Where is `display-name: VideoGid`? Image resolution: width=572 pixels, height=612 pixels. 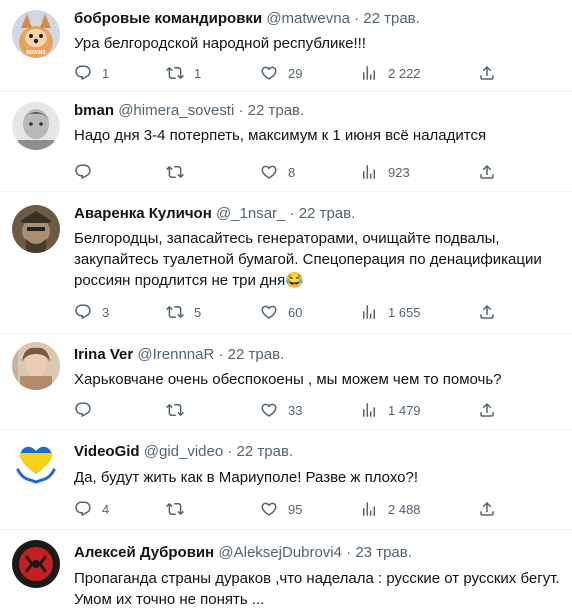 display-name: VideoGid is located at coordinates (107, 451).